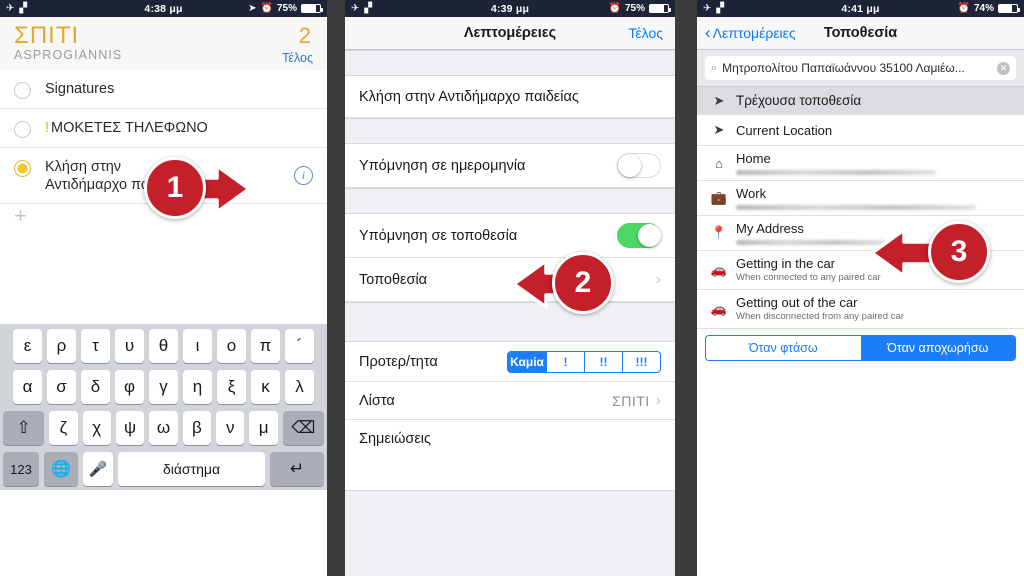  Describe the element at coordinates (98, 469) in the screenshot. I see `mic-icon: 🎤` at that location.